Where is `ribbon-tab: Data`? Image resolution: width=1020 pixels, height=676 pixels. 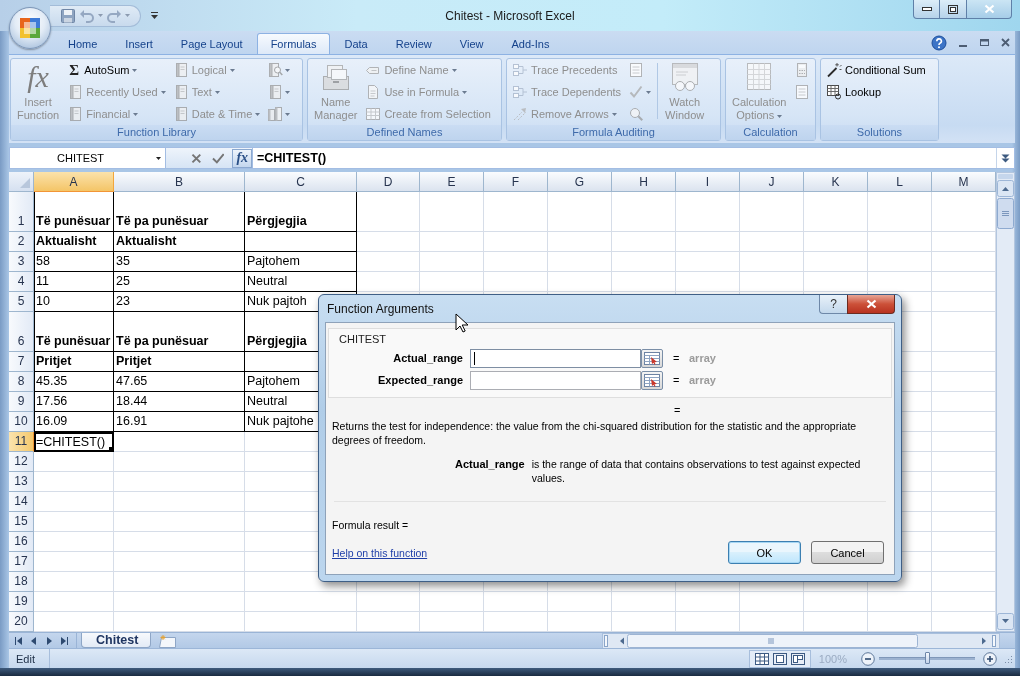
ribbon-tab: Data is located at coordinates (356, 43).